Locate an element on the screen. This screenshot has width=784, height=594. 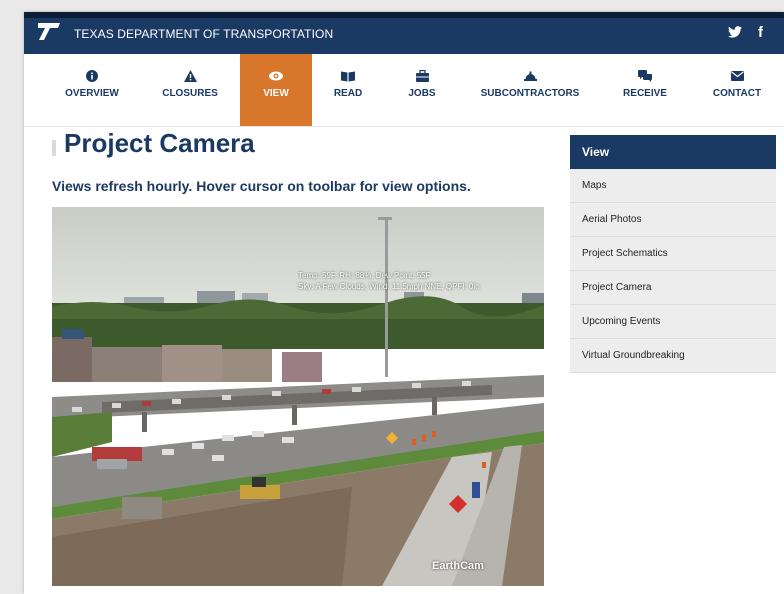
sidebar-item-project-camera: Project Camera is located at coordinates (673, 288).